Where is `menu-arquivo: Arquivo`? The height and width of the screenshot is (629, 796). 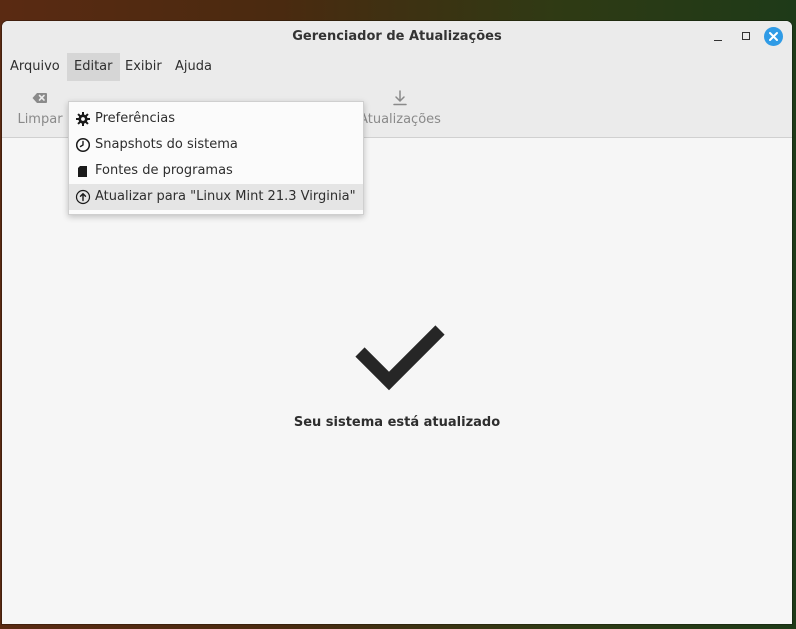 menu-arquivo: Arquivo is located at coordinates (35, 67).